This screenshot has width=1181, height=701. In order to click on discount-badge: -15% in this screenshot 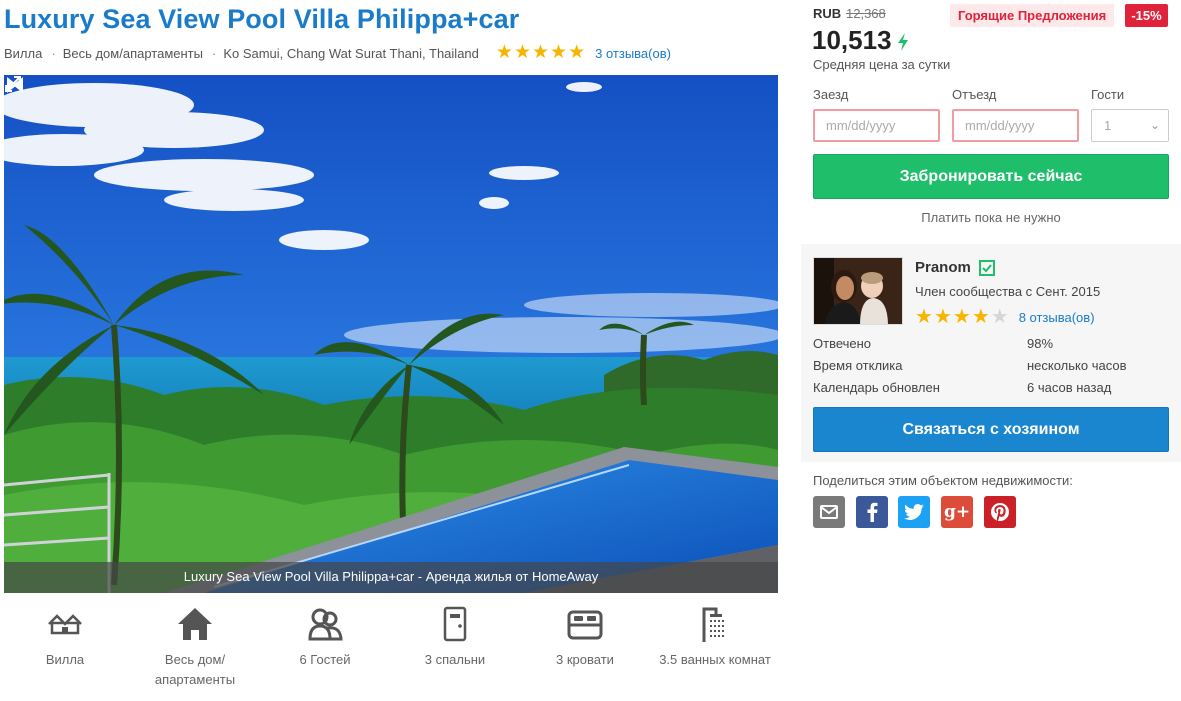, I will do `click(1146, 15)`.